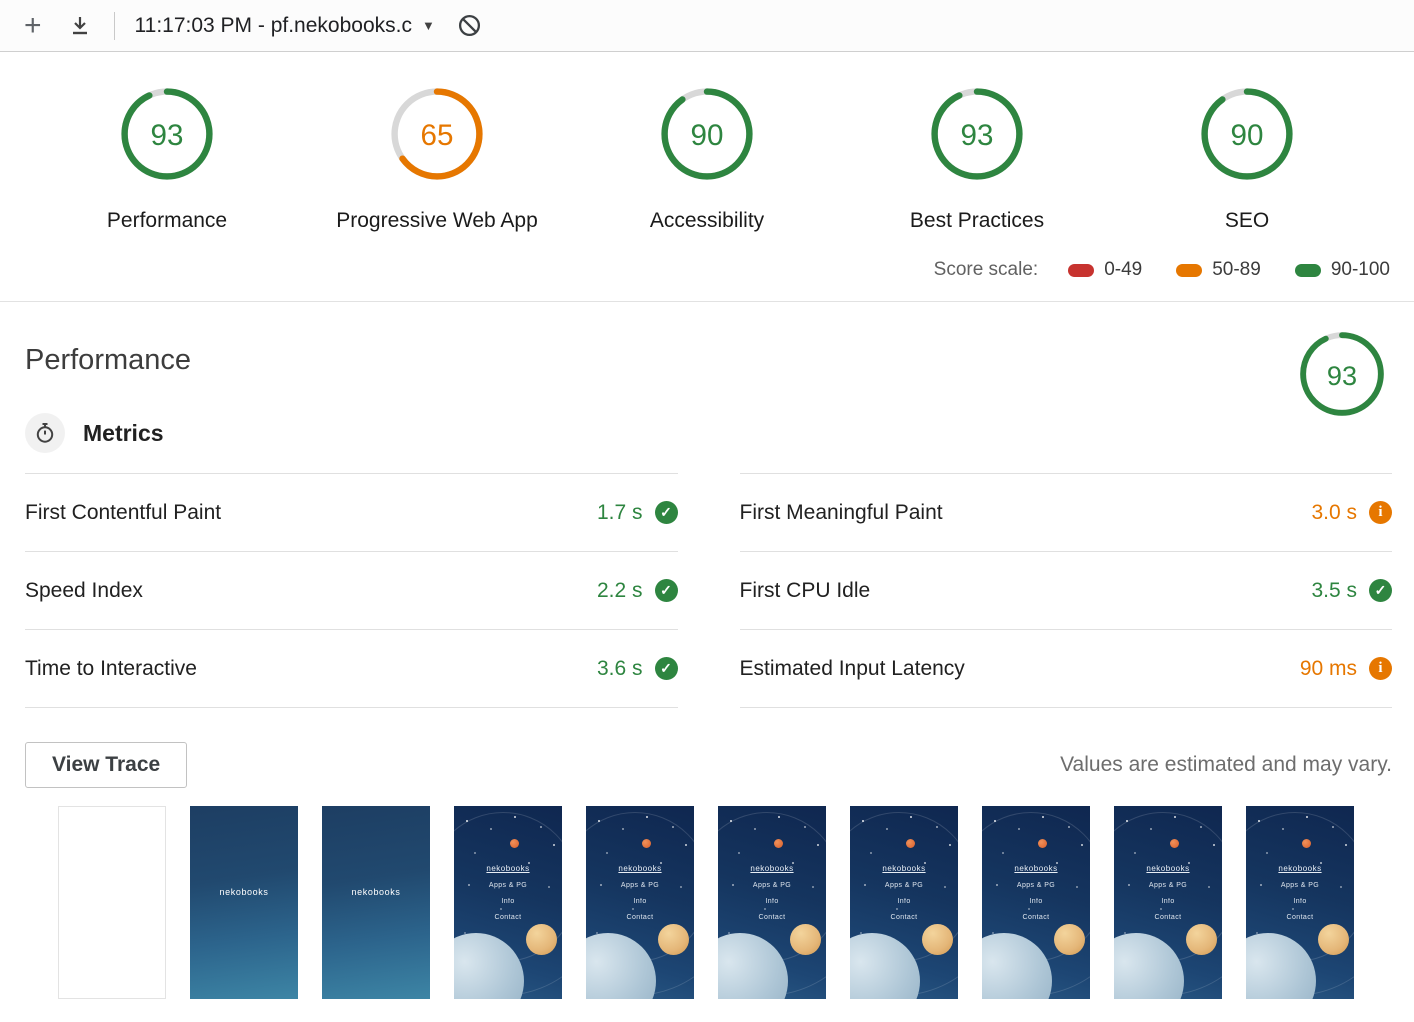 The width and height of the screenshot is (1414, 1022). Describe the element at coordinates (619, 668) in the screenshot. I see `metric-value: 3.6 s` at that location.